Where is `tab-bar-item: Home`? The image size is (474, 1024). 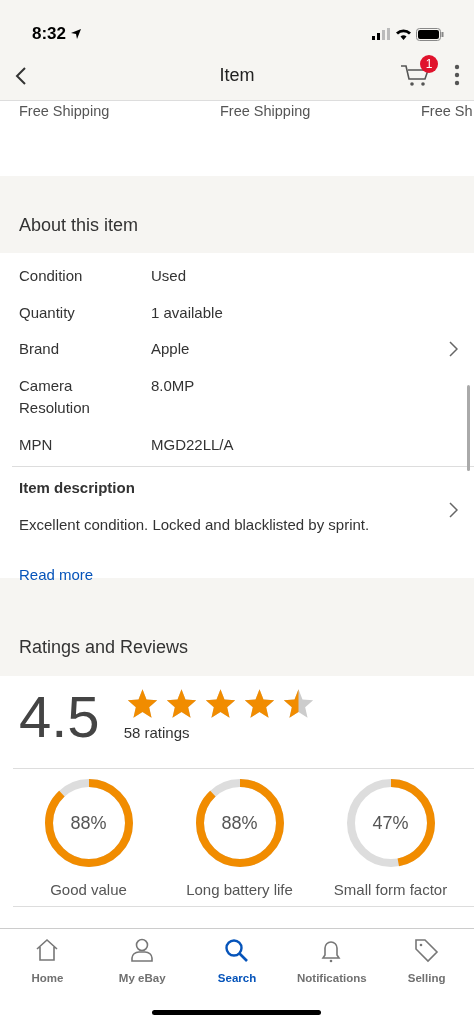
tab-bar-item: Home is located at coordinates (47, 958).